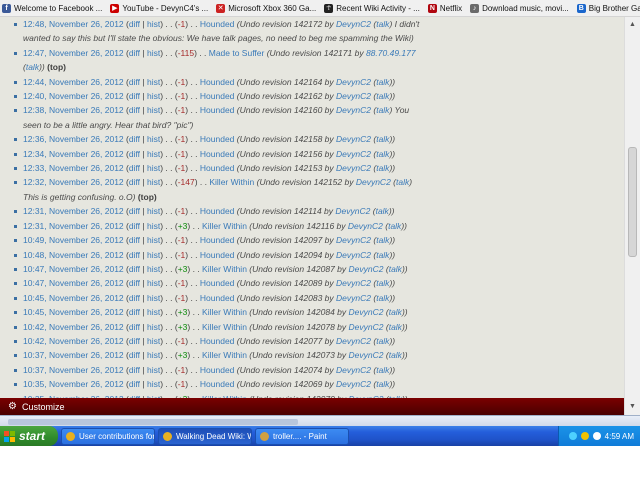  What do you see at coordinates (73, 384) in the screenshot?
I see `timestamp-link: 10:35, November 26, 2012` at bounding box center [73, 384].